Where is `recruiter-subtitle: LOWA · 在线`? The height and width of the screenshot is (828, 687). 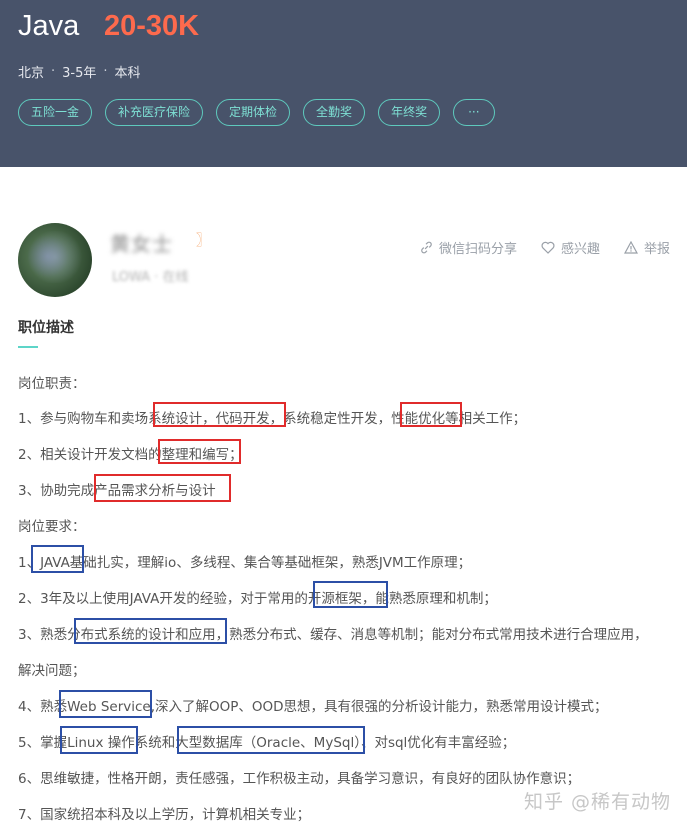 recruiter-subtitle: LOWA · 在线 is located at coordinates (150, 277).